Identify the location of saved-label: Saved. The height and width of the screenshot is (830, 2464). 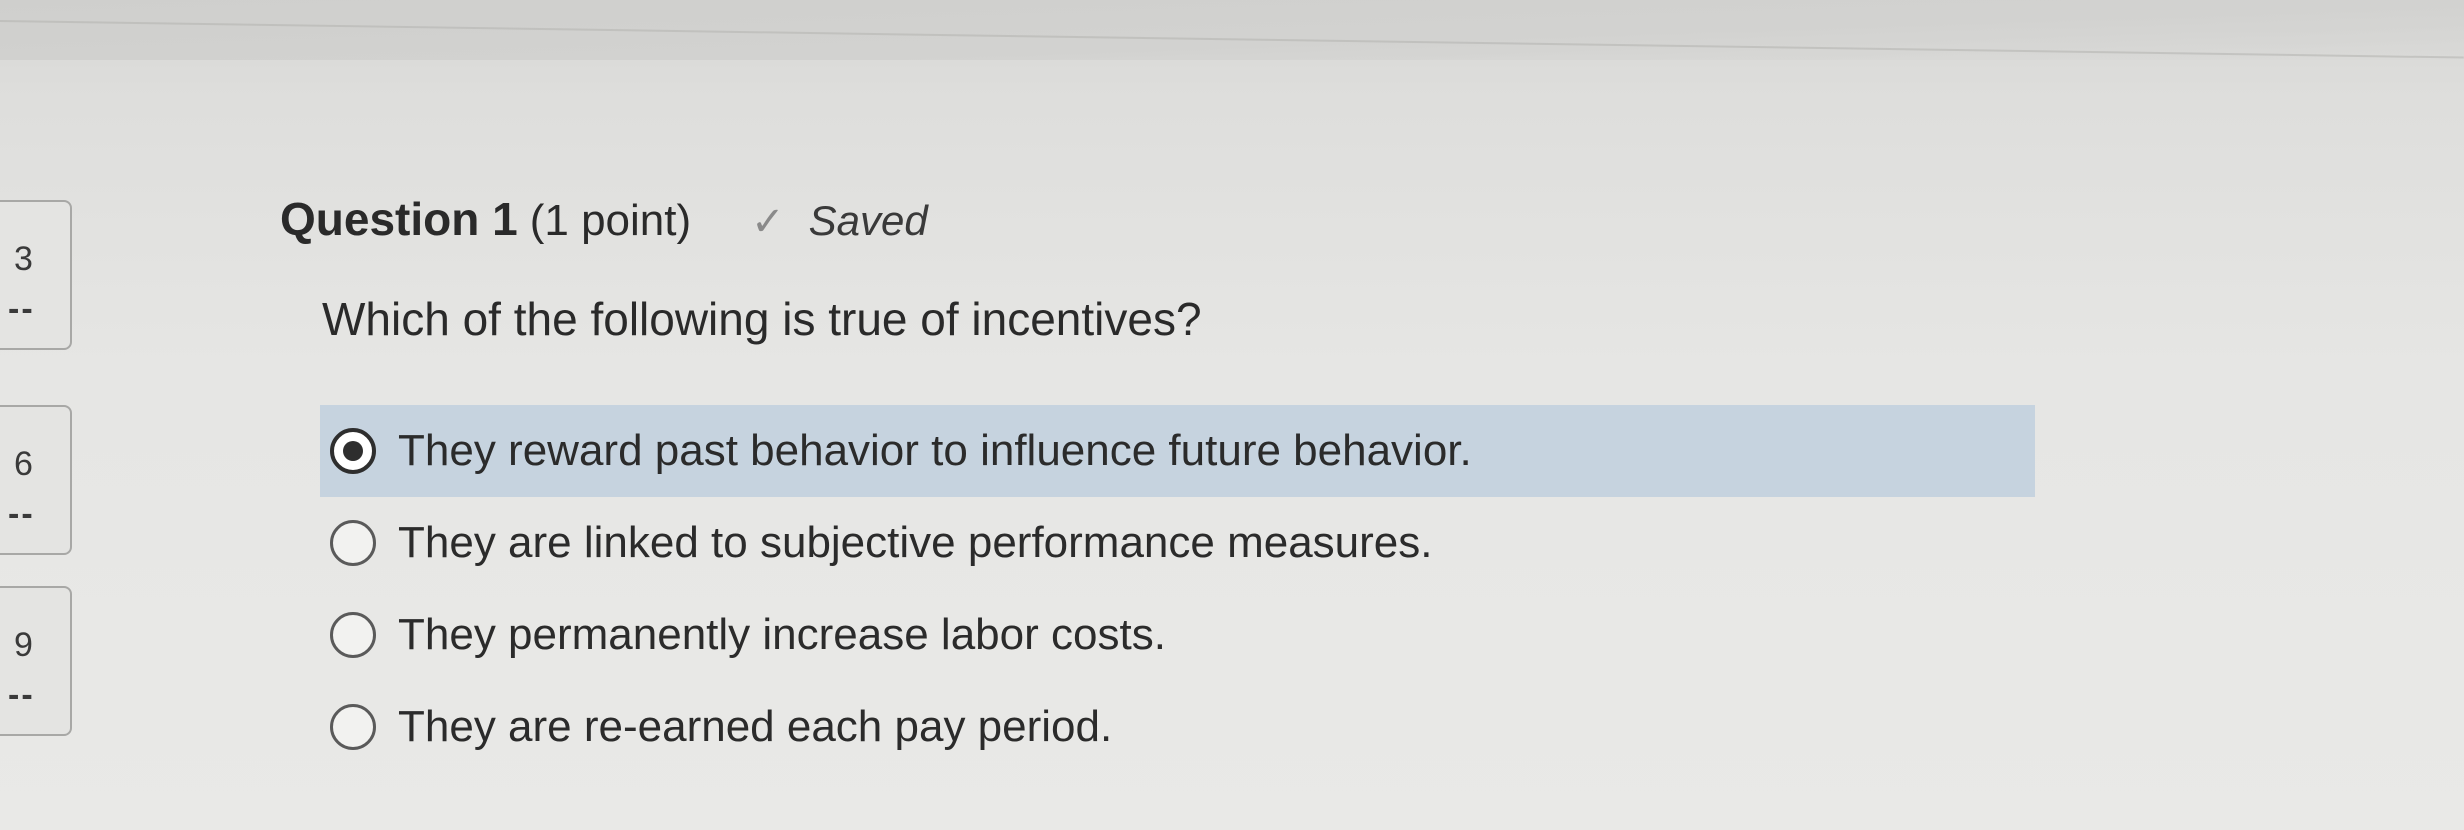
(868, 220).